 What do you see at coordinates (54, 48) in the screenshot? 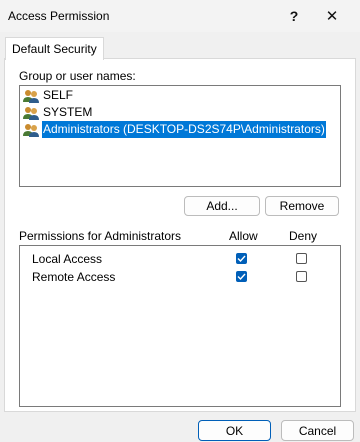
I see `tab-default-security: Default Security` at bounding box center [54, 48].